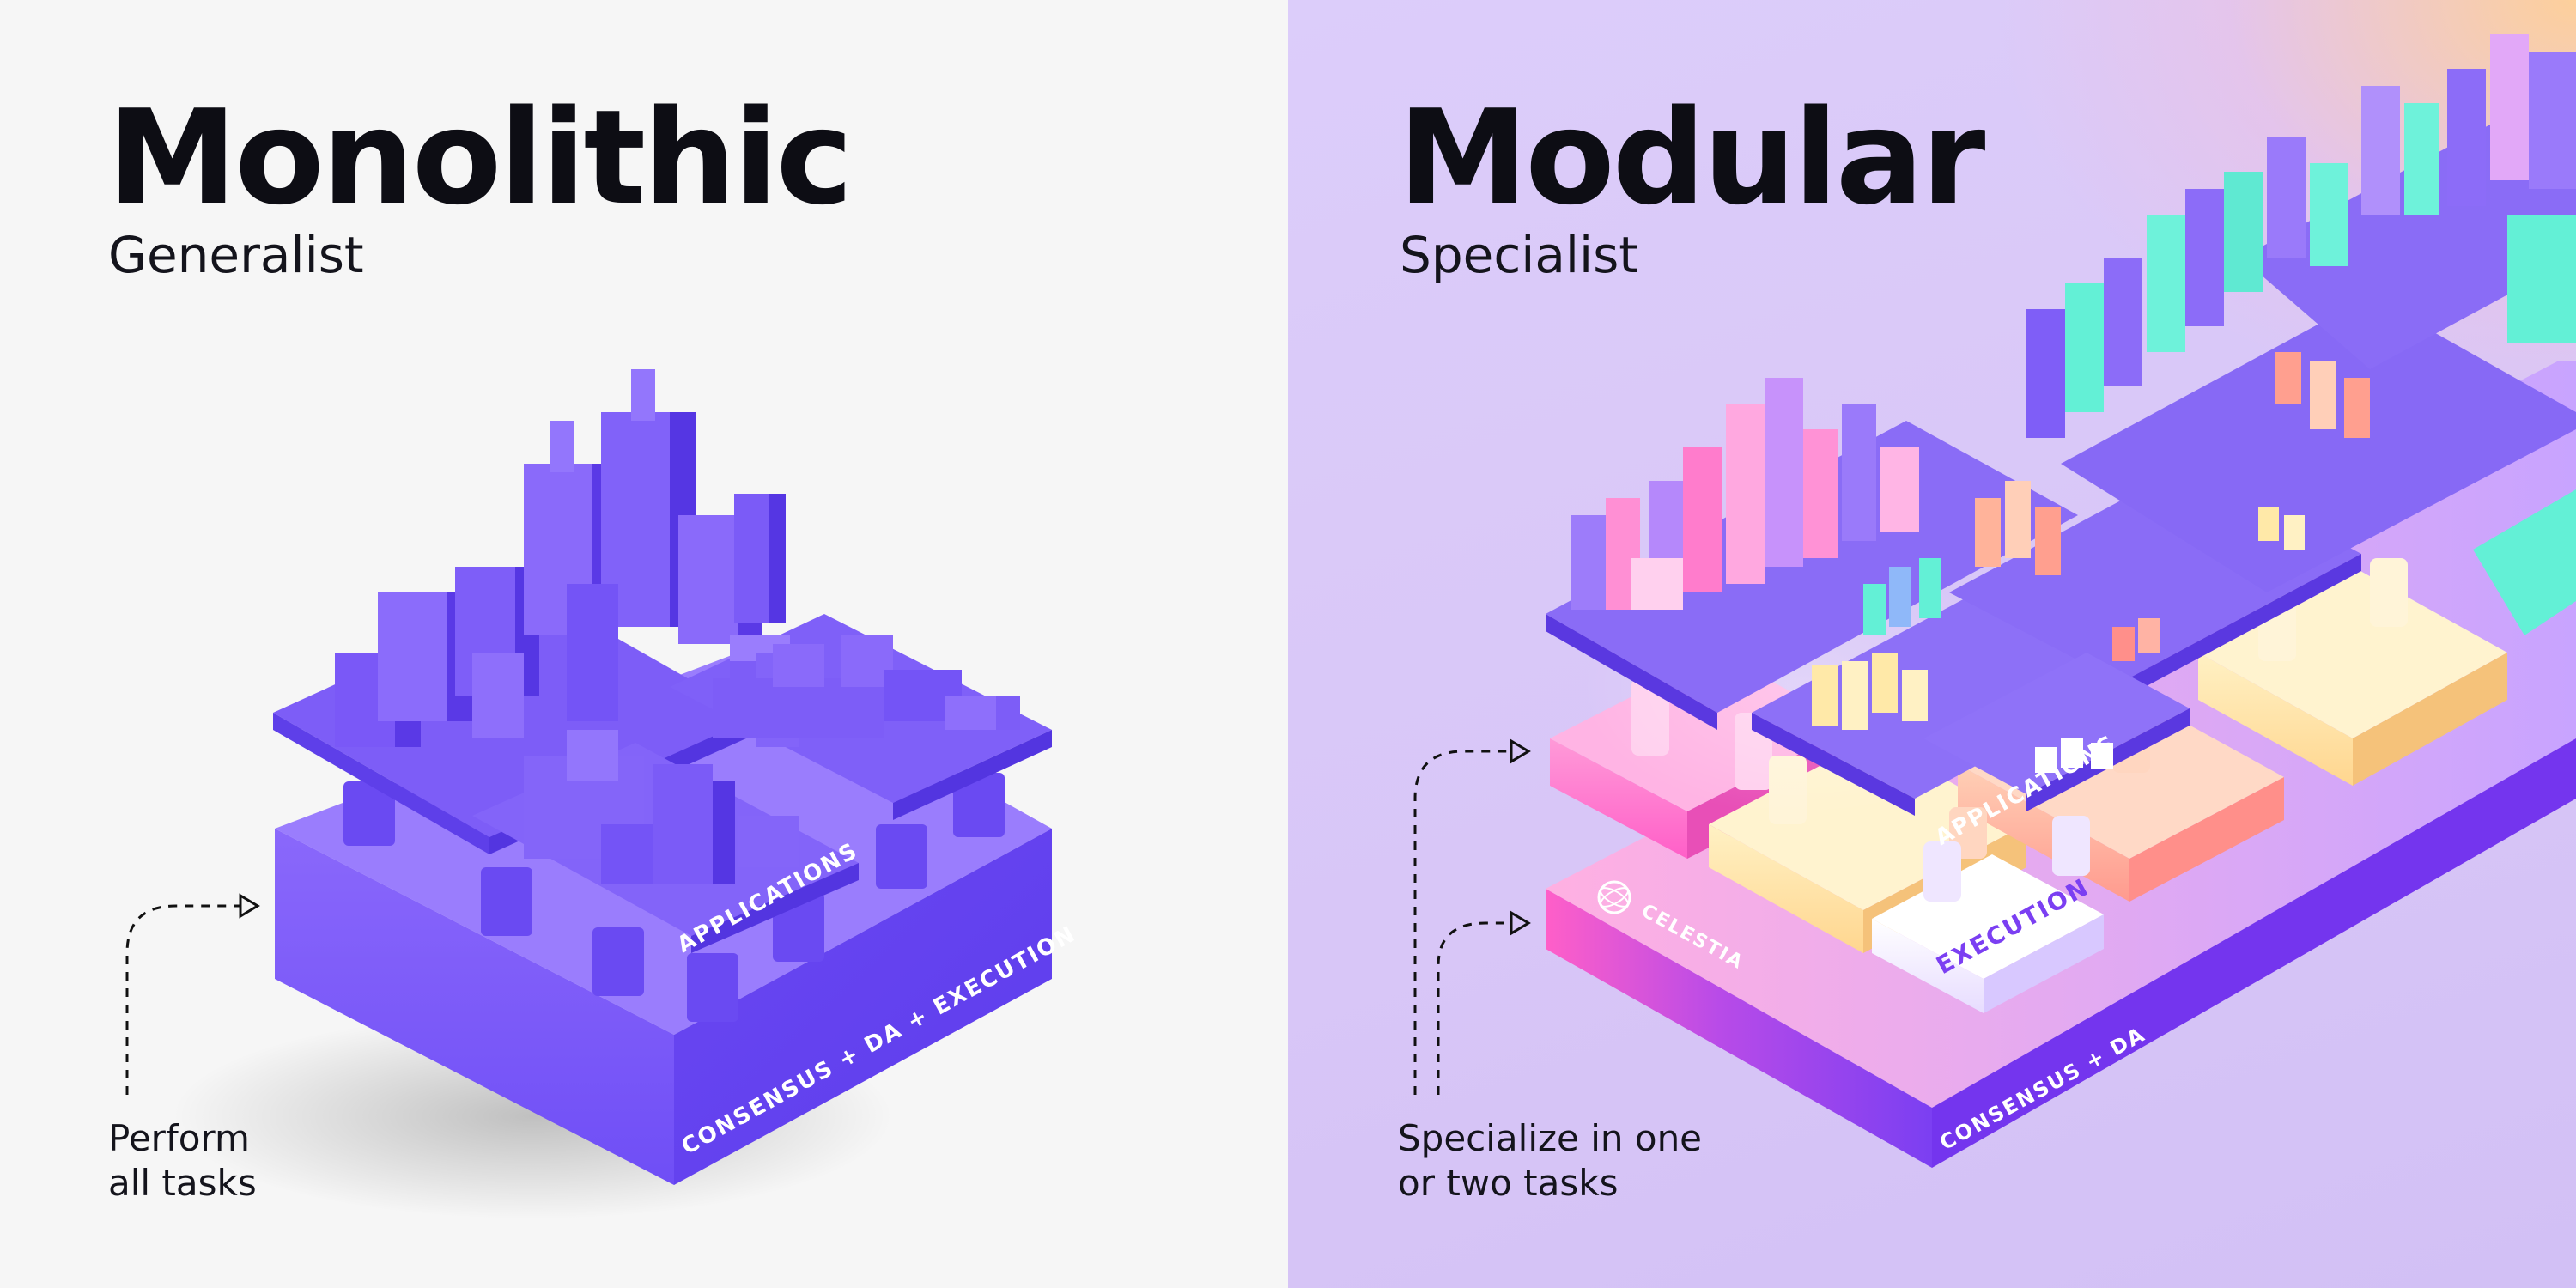 This screenshot has height=1288, width=2576. What do you see at coordinates (1550, 1138) in the screenshot?
I see `modular-caption-line1: Specialize in one` at bounding box center [1550, 1138].